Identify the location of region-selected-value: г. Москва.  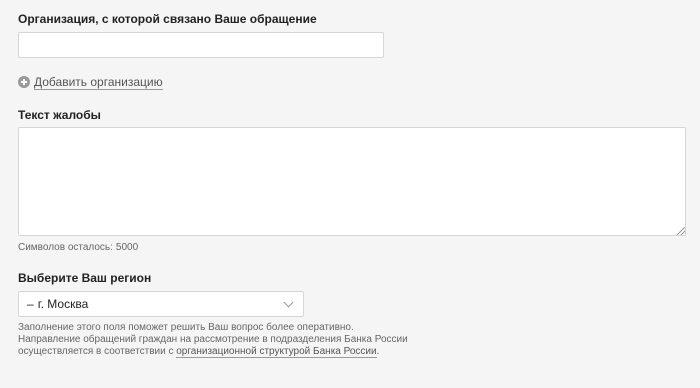
(63, 304).